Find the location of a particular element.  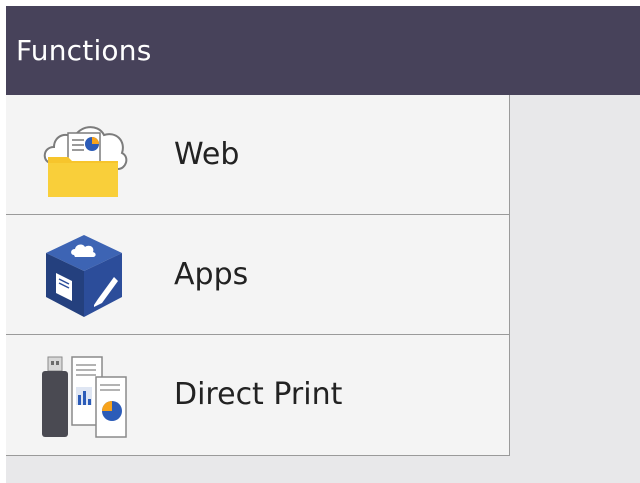

apps-cube-icon is located at coordinates (84, 276).